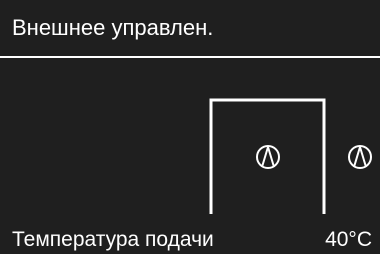  What do you see at coordinates (113, 27) in the screenshot?
I see `screen-title: Внешнее управлен.` at bounding box center [113, 27].